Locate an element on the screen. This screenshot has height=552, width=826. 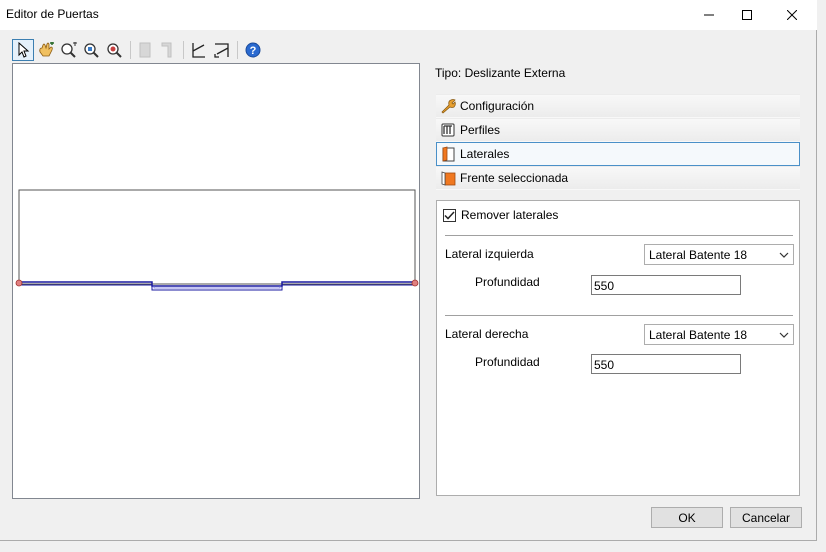
view-left-icon is located at coordinates (199, 50).